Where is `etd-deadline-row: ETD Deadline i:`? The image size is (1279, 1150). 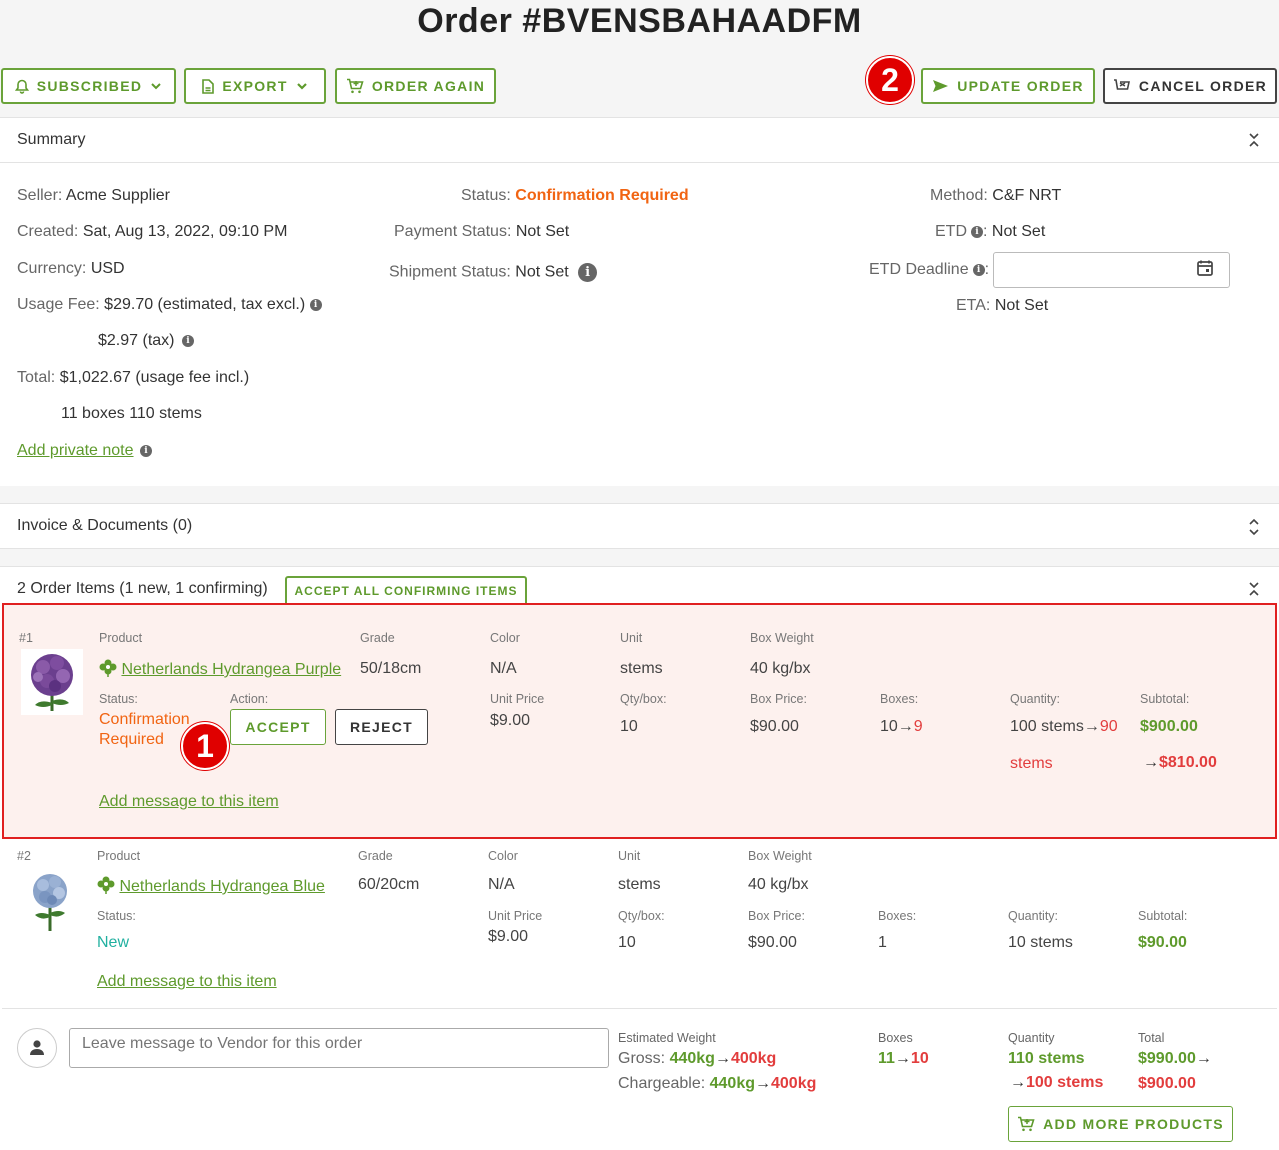 etd-deadline-row: ETD Deadline i: is located at coordinates (929, 269).